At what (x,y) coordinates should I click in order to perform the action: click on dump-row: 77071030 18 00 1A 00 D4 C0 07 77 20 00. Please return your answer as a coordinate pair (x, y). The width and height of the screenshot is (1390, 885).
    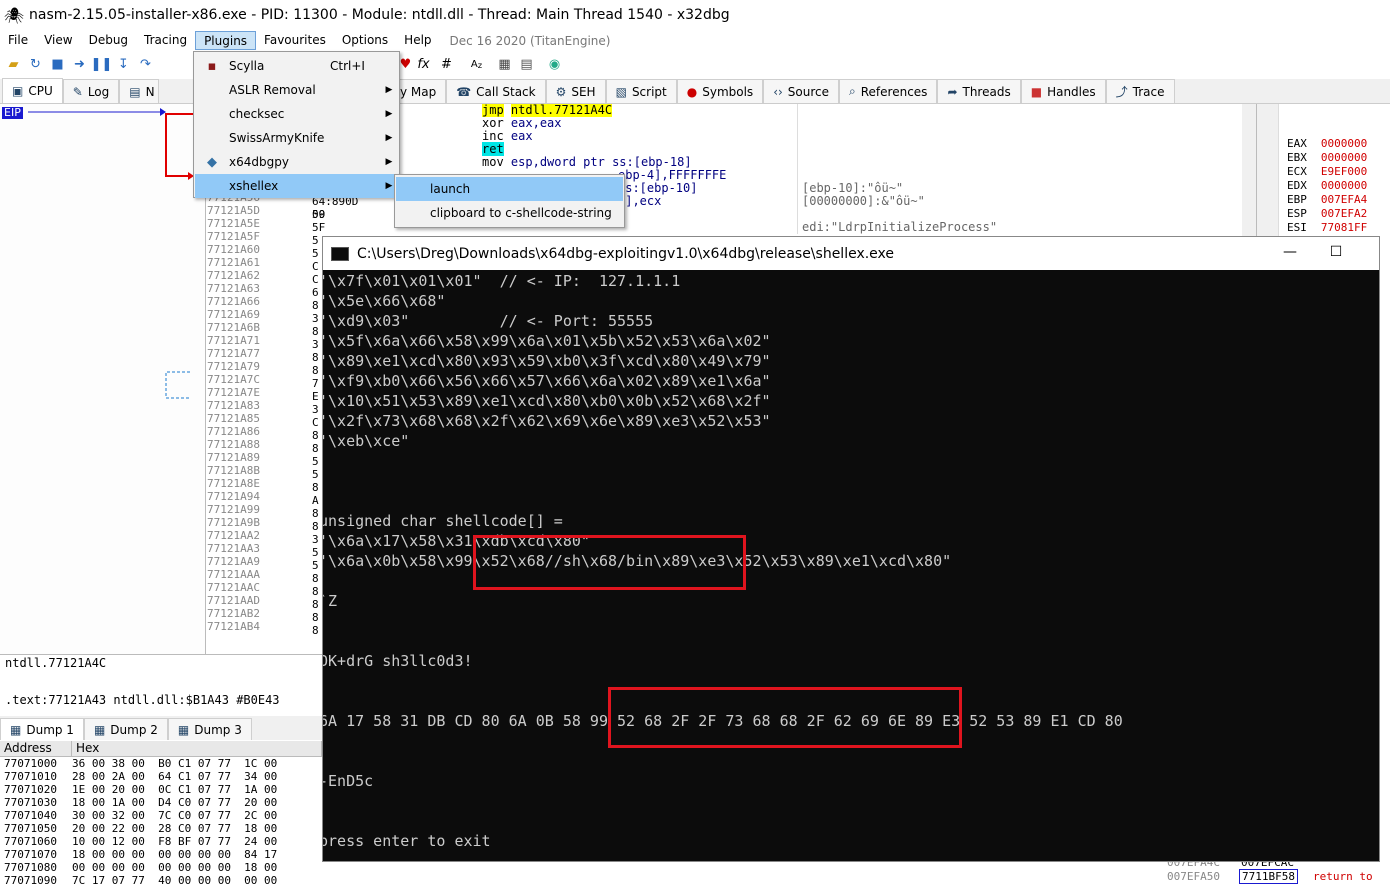
    Looking at the image, I should click on (161, 802).